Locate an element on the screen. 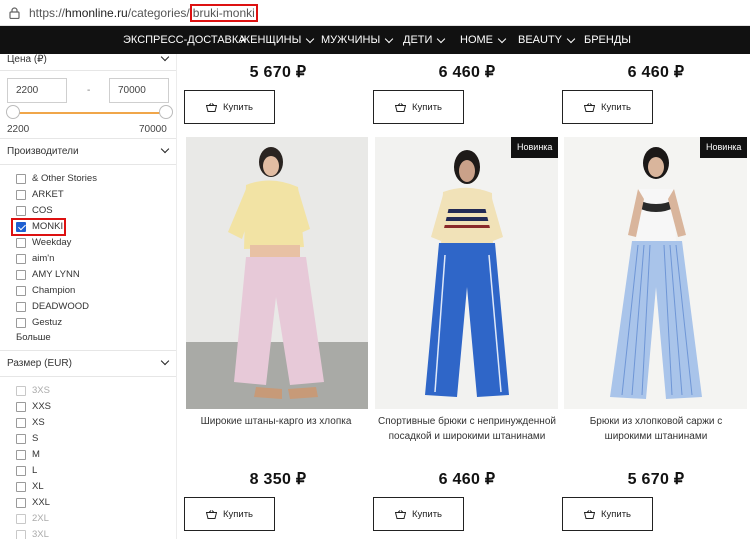 This screenshot has width=750, height=539. size-option-s: S is located at coordinates (27, 438).